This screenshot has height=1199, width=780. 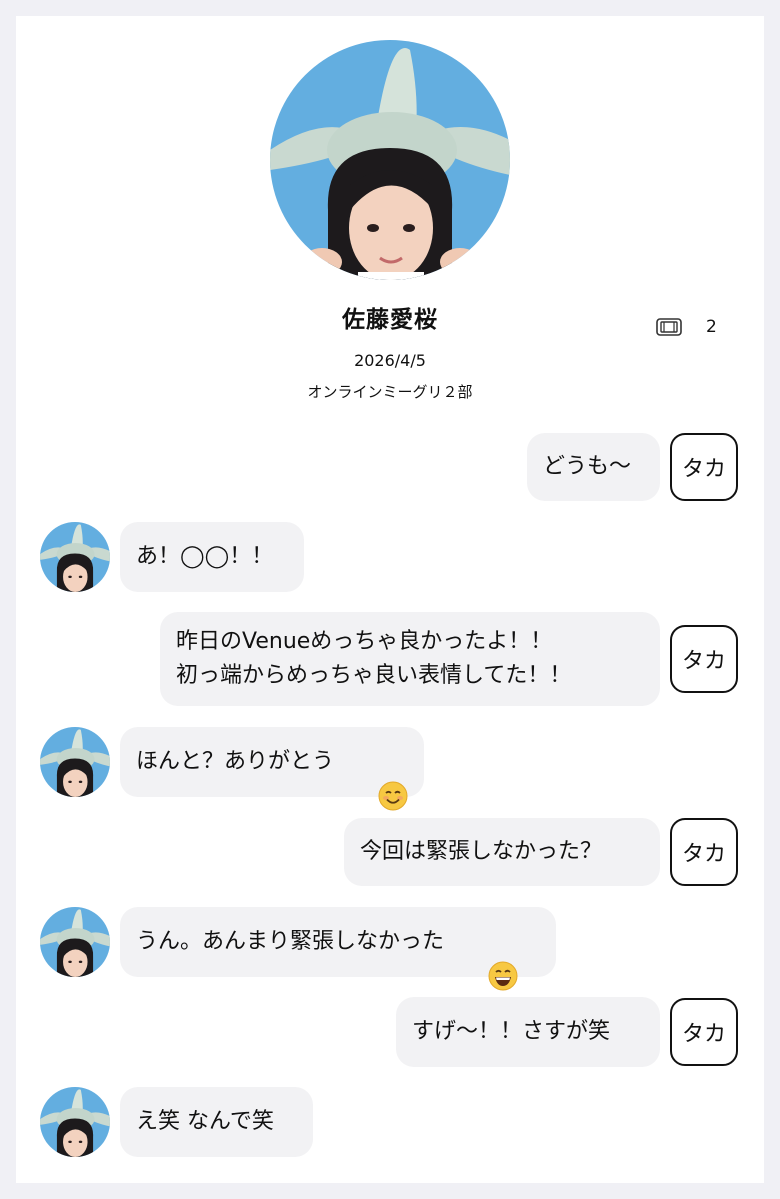 I want to click on idol-message-bubble: え笑 なんで笑, so click(x=216, y=1122).